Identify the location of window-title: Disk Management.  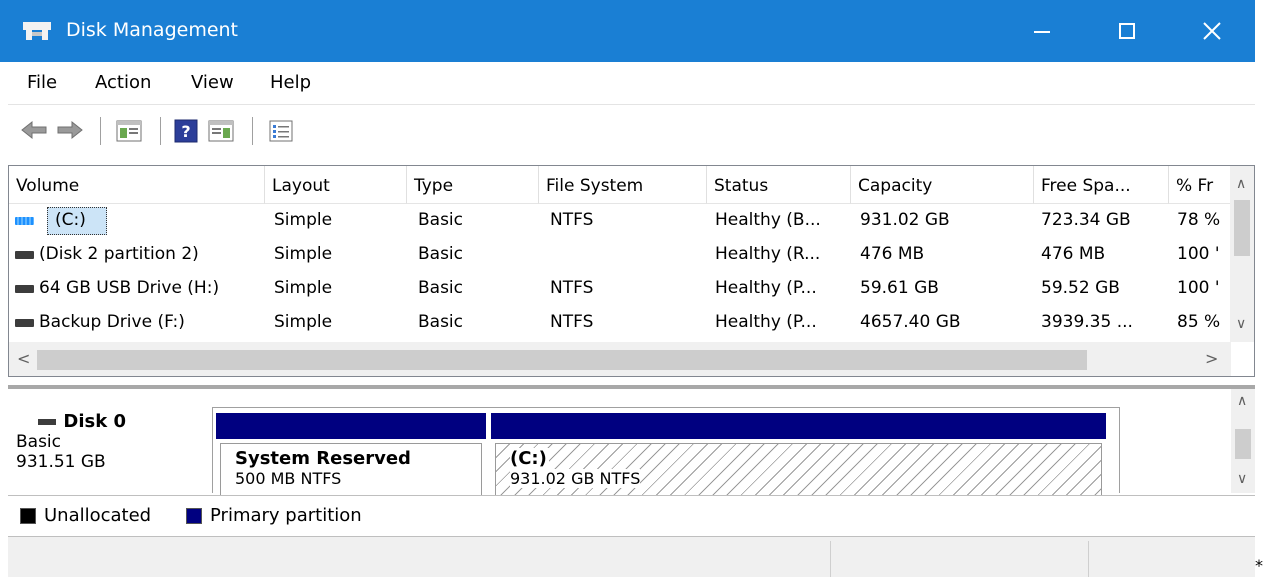
(152, 30).